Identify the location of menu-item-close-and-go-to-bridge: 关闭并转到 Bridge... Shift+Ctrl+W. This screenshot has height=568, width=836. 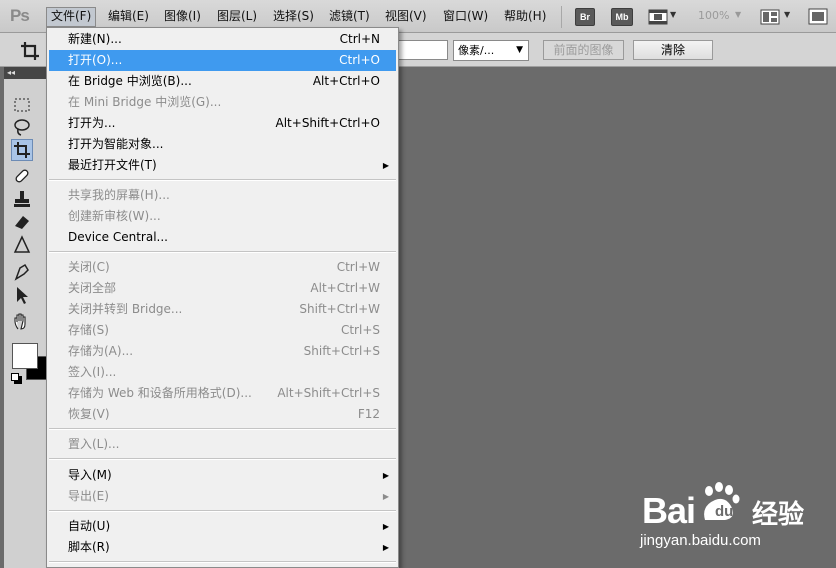
(222, 309).